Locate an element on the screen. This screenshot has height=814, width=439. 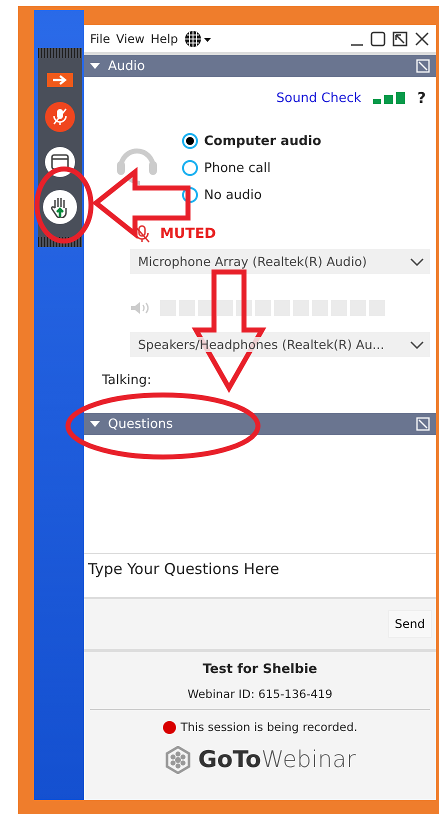
radio-option: Computer audio is located at coordinates (252, 141).